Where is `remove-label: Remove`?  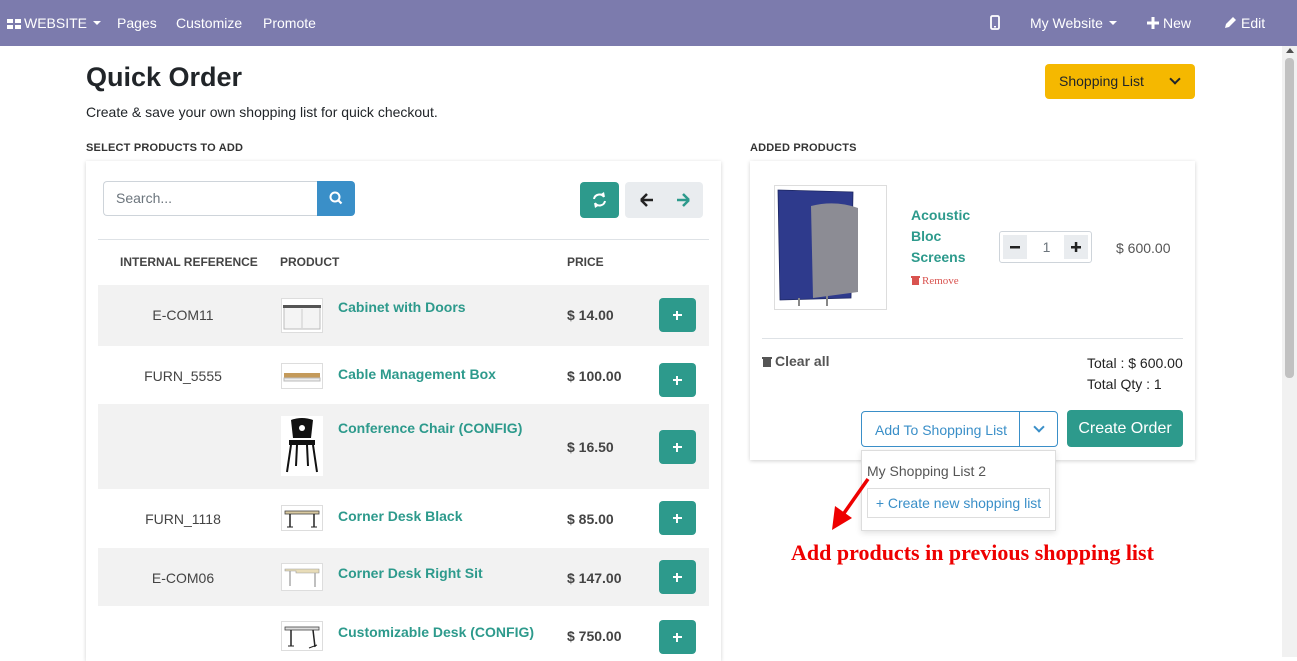 remove-label: Remove is located at coordinates (940, 281).